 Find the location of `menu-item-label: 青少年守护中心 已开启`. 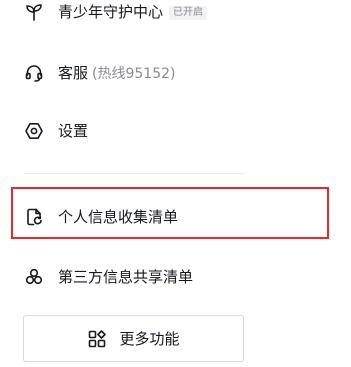

menu-item-label: 青少年守护中心 已开启 is located at coordinates (133, 12).